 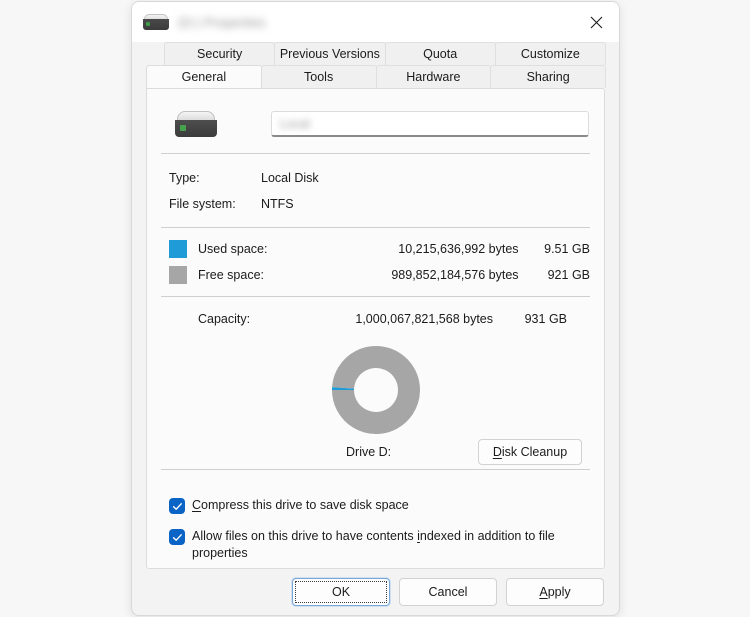 What do you see at coordinates (222, 22) in the screenshot?
I see `window-title: (D:) Properties` at bounding box center [222, 22].